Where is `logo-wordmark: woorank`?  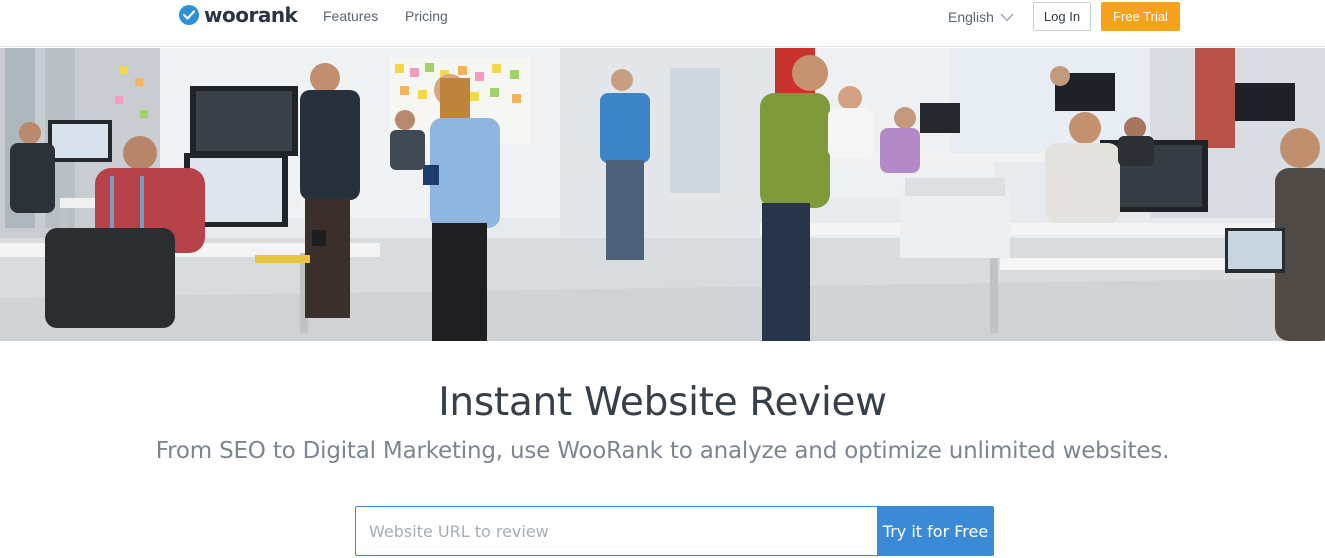 logo-wordmark: woorank is located at coordinates (251, 15).